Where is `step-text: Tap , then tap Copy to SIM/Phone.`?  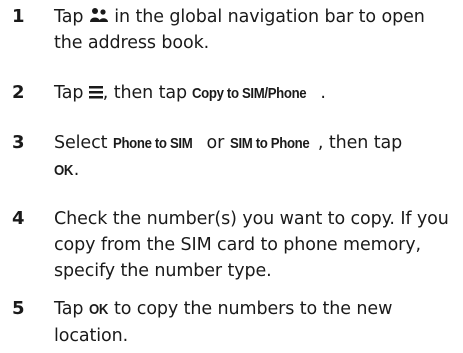 step-text: Tap , then tap Copy to SIM/Phone. is located at coordinates (254, 93).